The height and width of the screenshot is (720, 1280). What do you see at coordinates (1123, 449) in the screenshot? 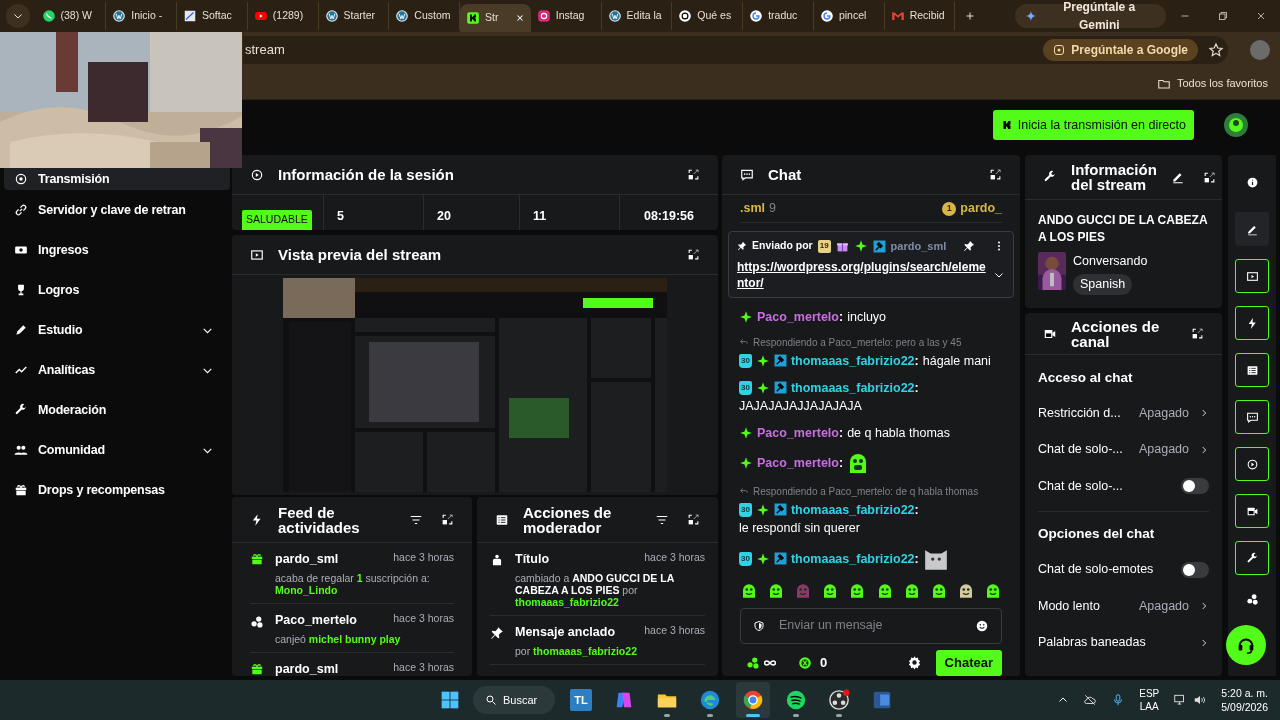
I see `setting-row: Chat de solo-... Apagado` at bounding box center [1123, 449].